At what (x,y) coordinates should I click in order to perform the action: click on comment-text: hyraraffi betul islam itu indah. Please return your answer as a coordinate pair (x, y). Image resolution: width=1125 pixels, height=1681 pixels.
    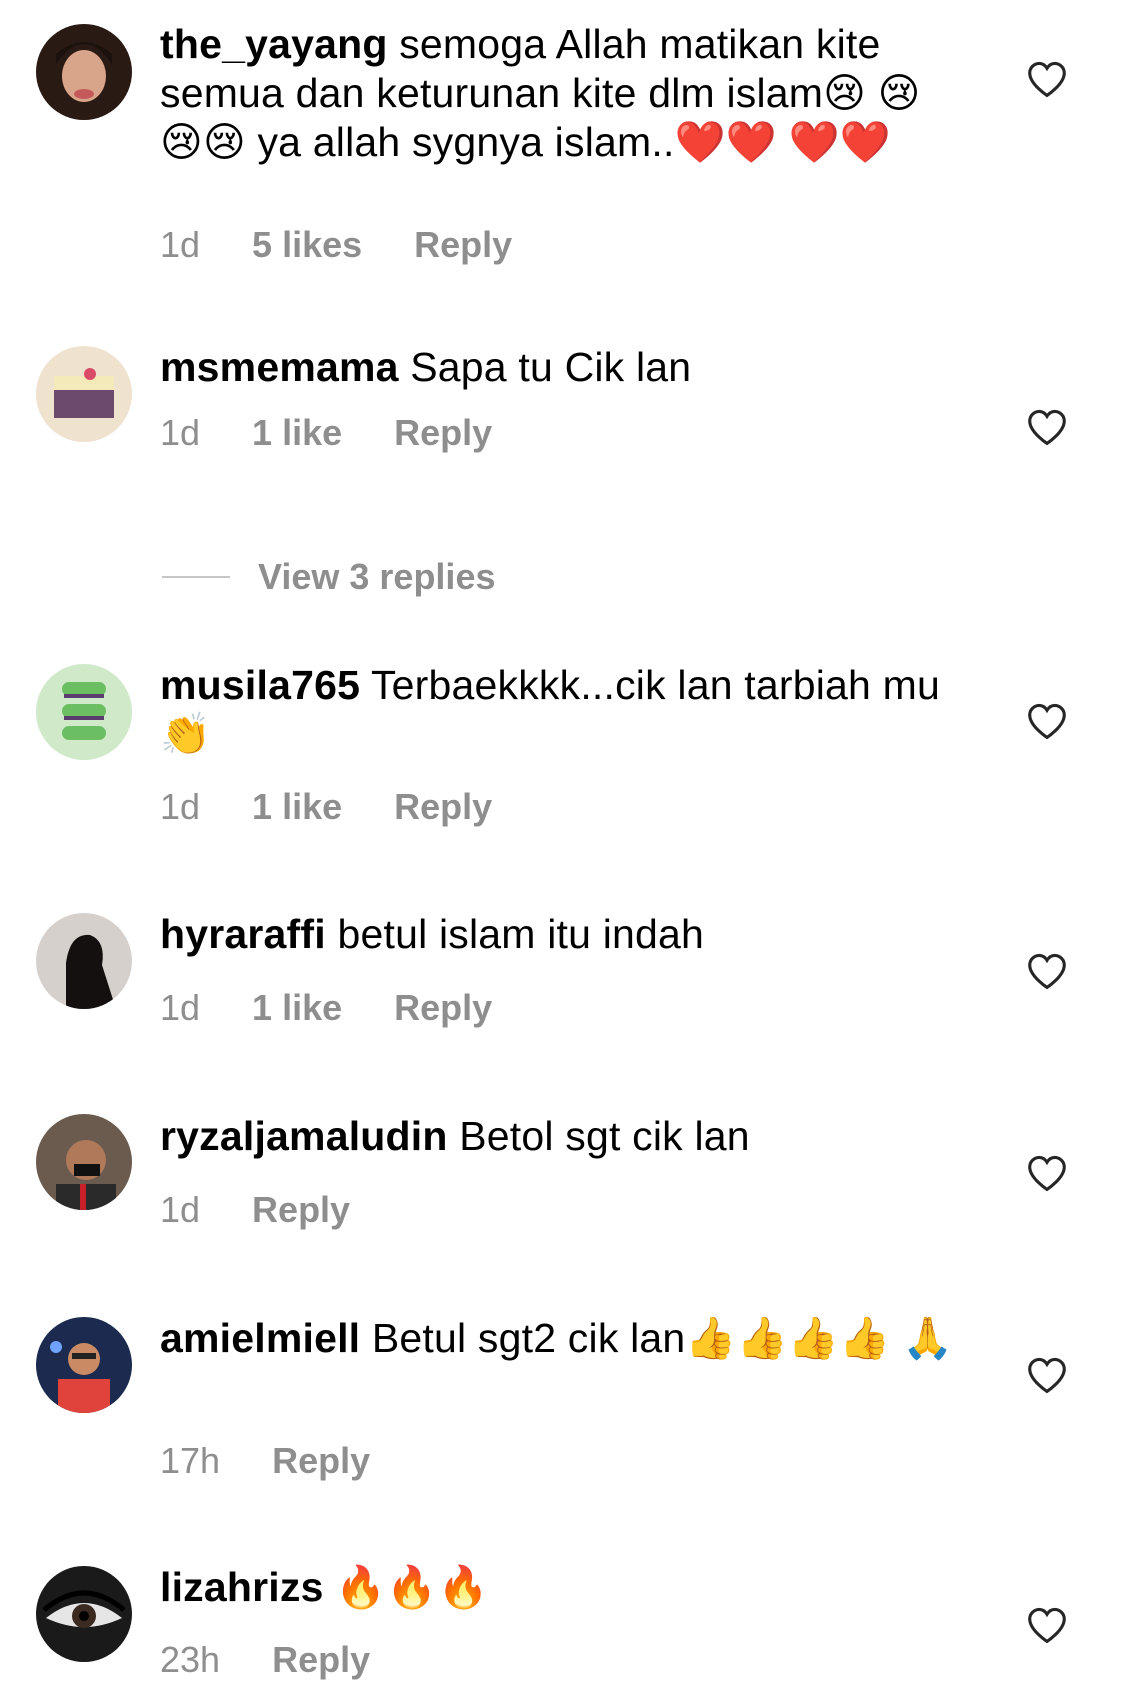
    Looking at the image, I should click on (560, 934).